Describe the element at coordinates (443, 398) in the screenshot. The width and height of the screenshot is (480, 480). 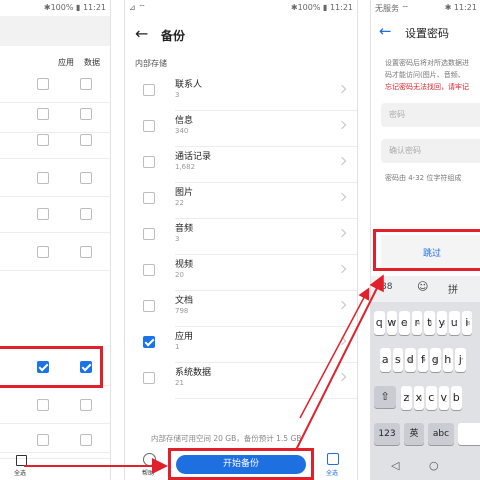
I see `key-v: _ v` at that location.